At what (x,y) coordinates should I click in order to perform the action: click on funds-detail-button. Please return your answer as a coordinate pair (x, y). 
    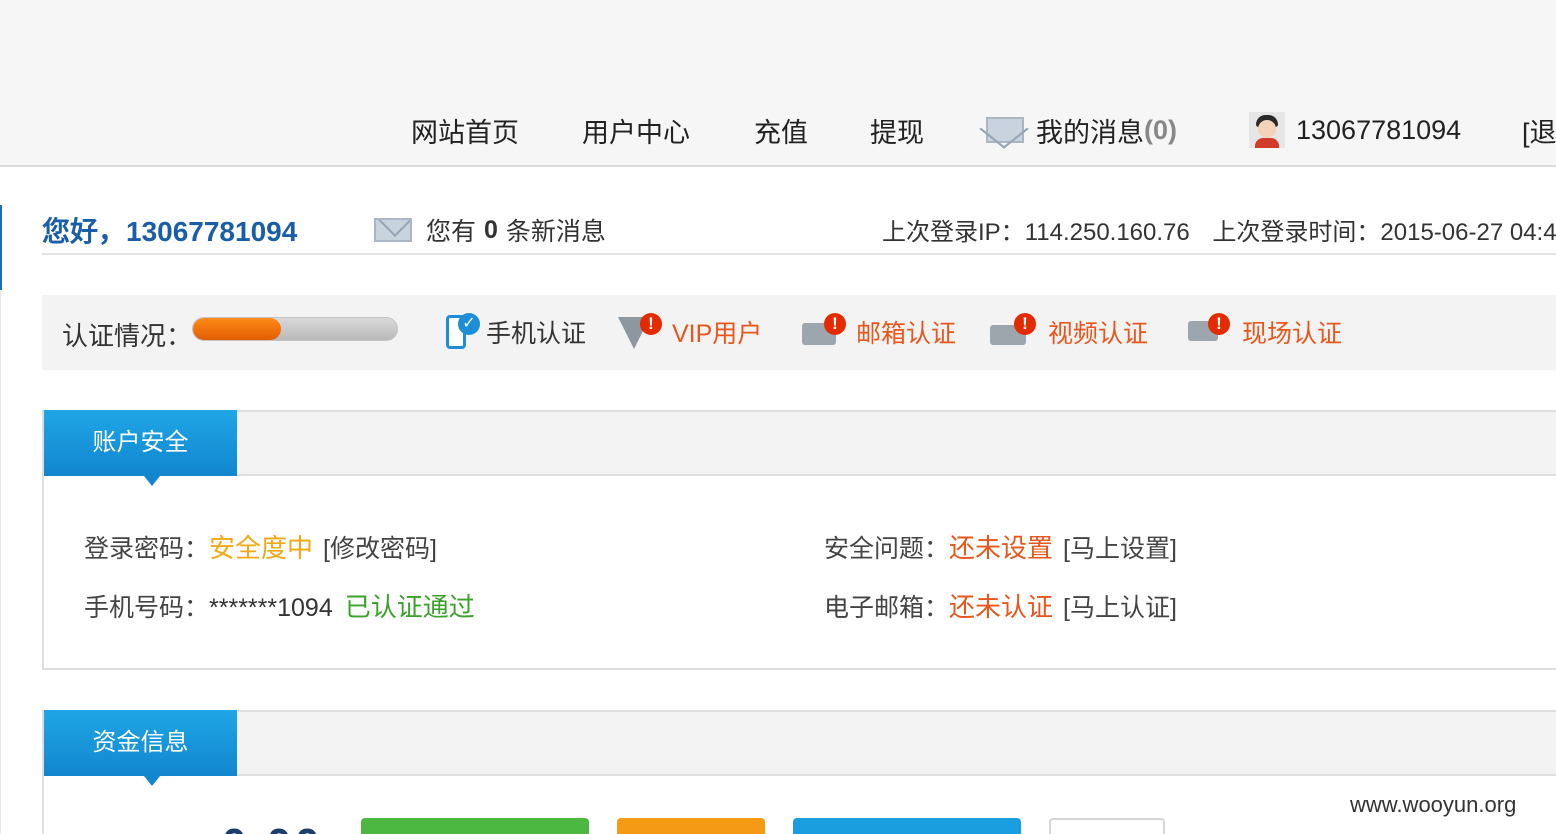
    Looking at the image, I should click on (907, 826).